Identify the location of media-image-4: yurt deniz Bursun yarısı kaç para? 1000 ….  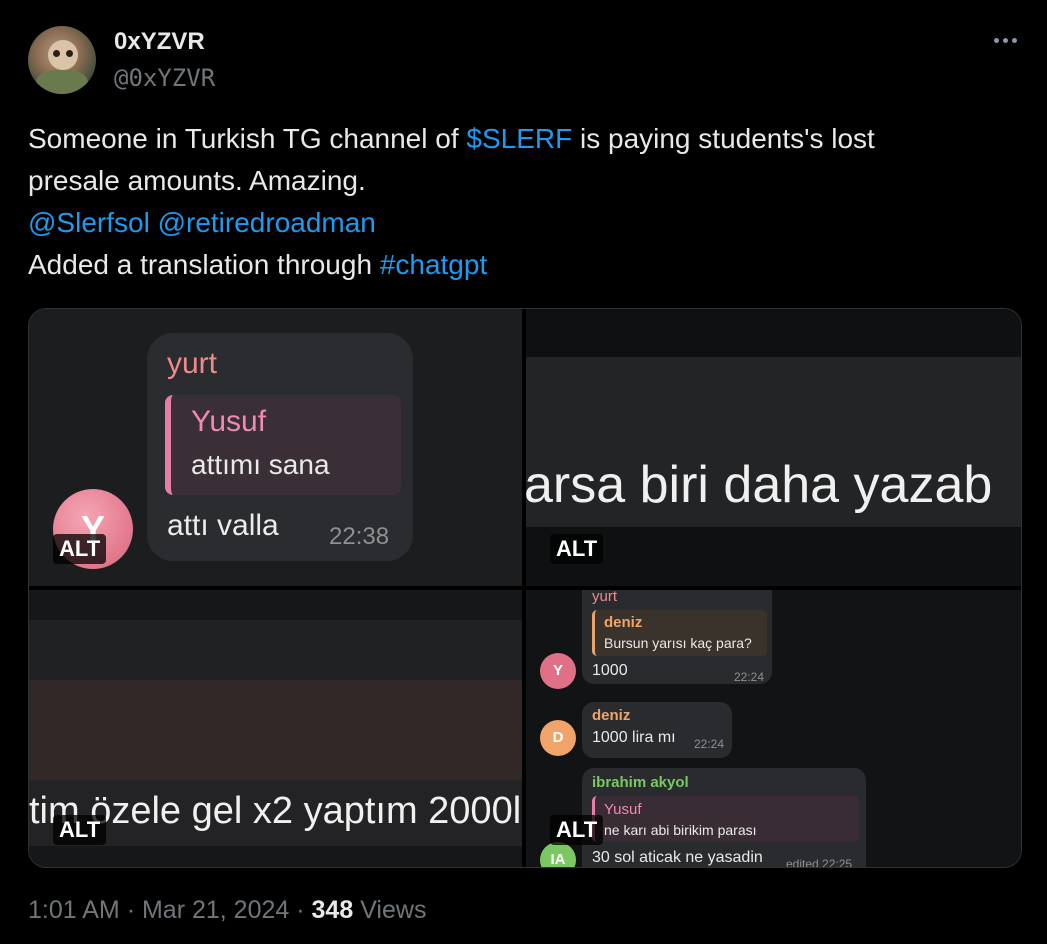
(773, 728).